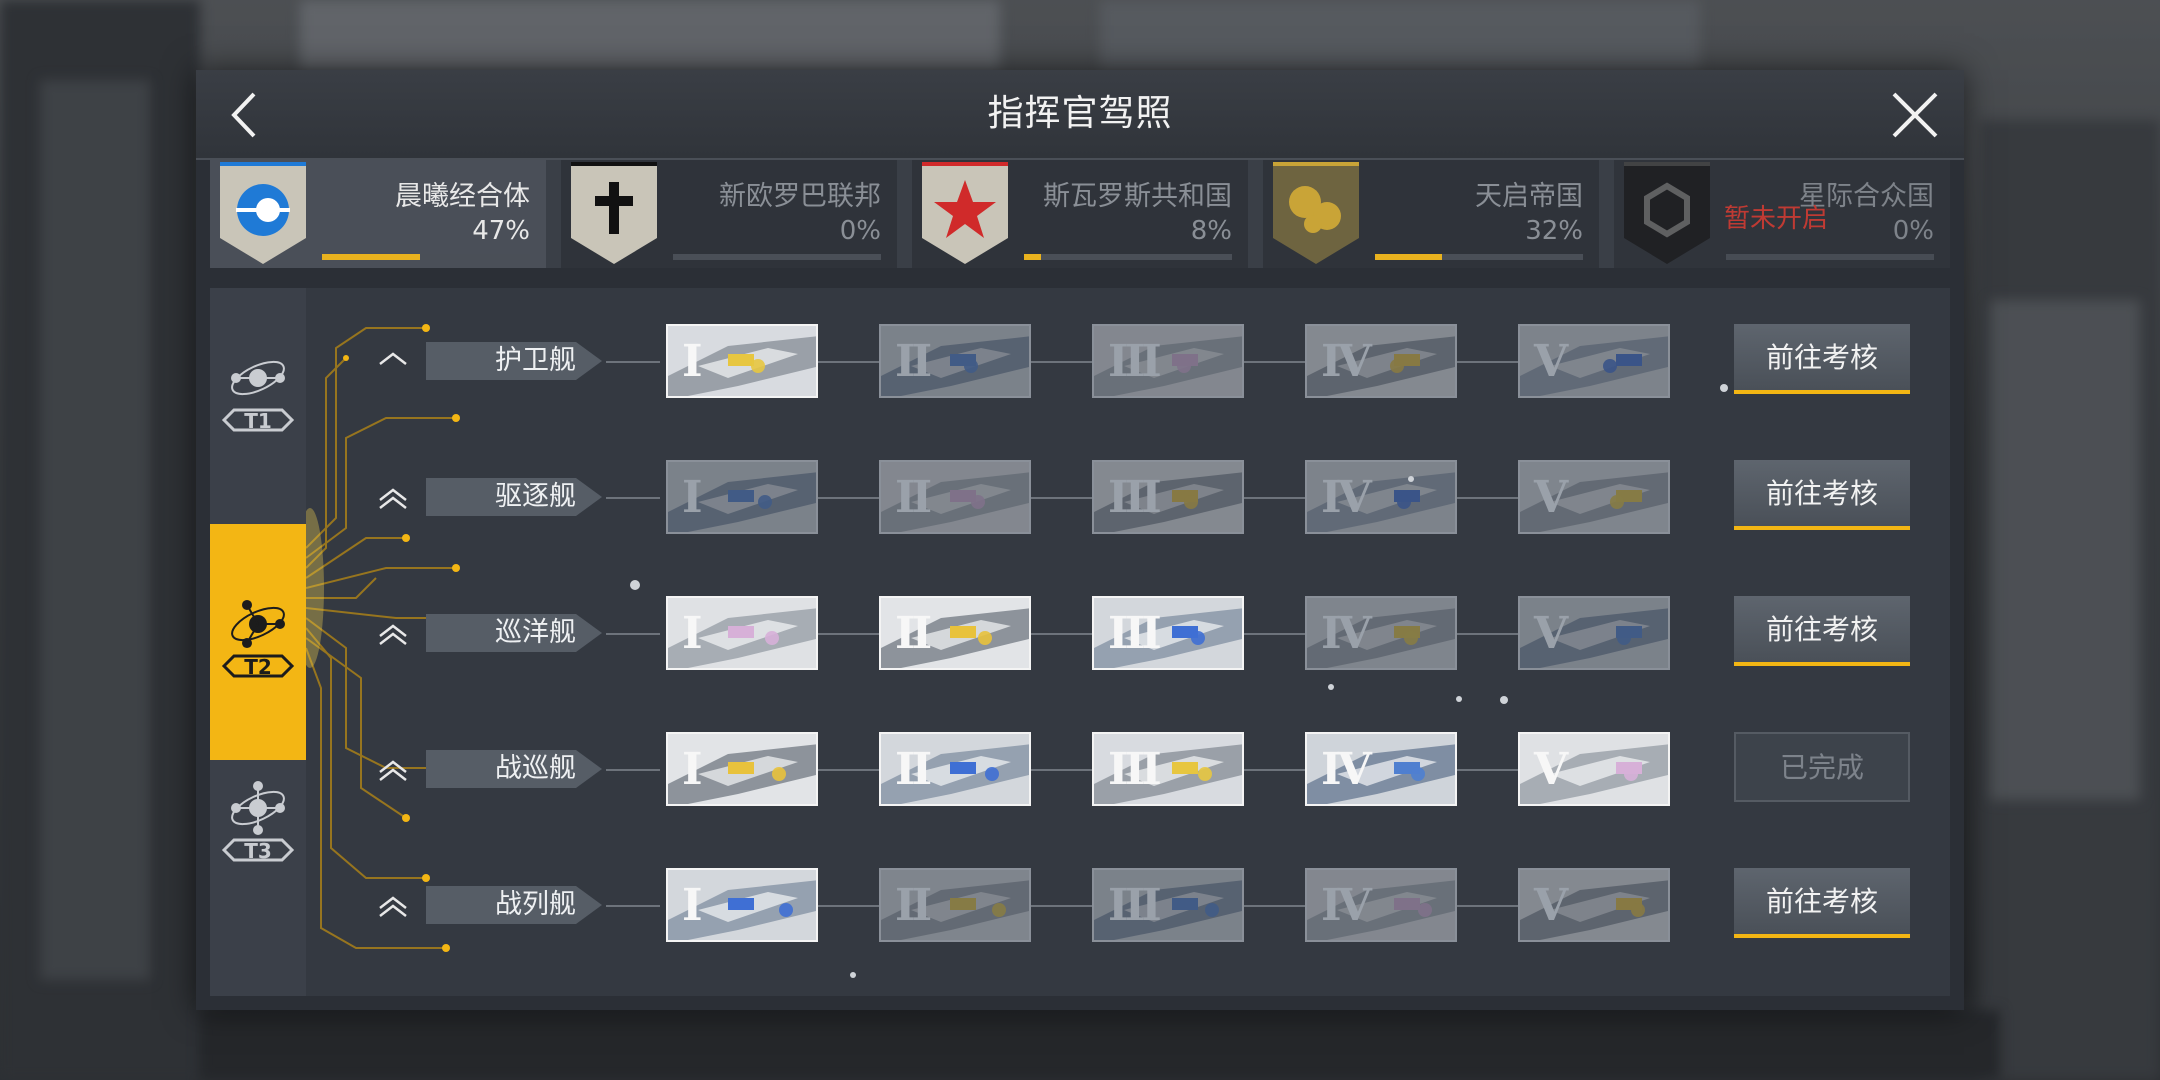 The height and width of the screenshot is (1080, 2160). Describe the element at coordinates (535, 904) in the screenshot. I see `ship-class-label: 战列舰` at that location.